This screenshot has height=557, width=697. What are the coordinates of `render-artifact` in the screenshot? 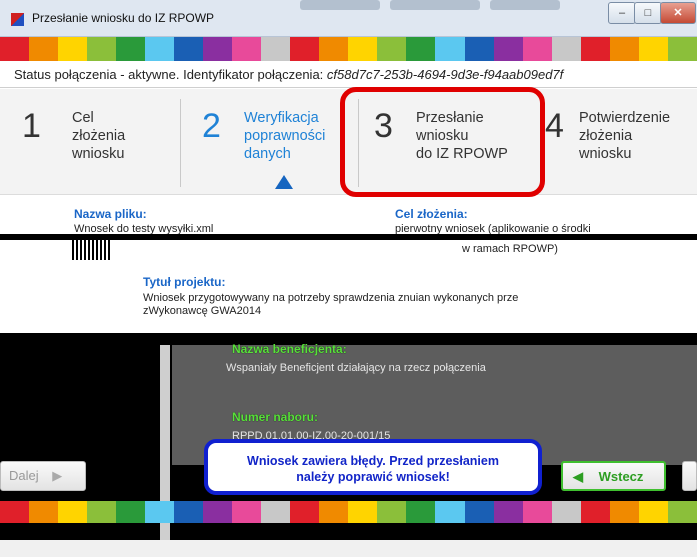 It's located at (90, 250).